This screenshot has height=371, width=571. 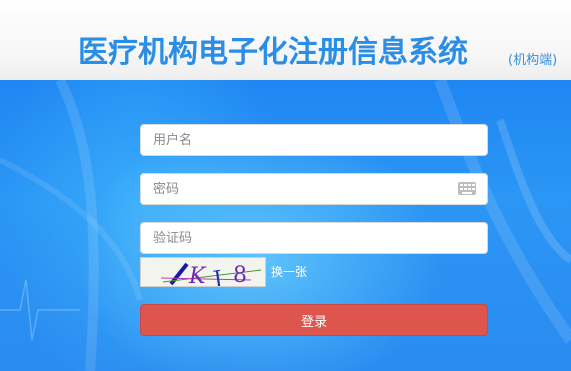 I want to click on page-title: 医疗机构电子化注册信息系统, so click(x=273, y=52).